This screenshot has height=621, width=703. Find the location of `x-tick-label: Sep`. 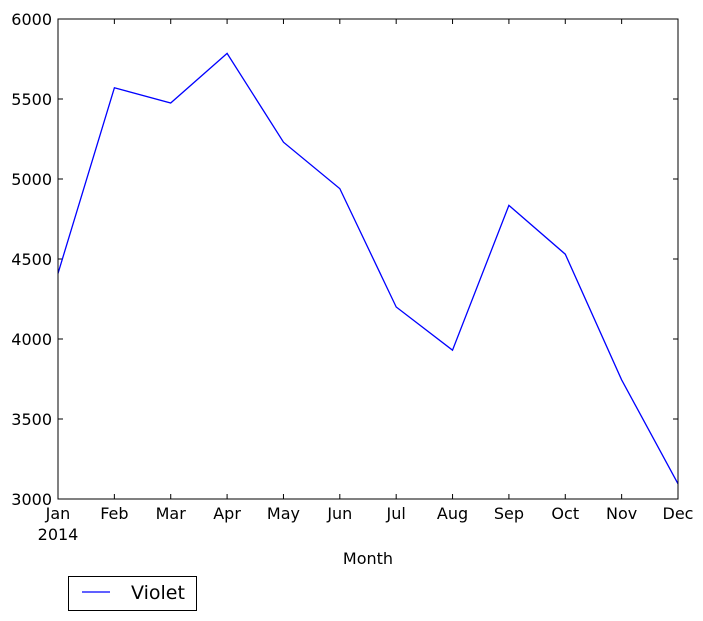

x-tick-label: Sep is located at coordinates (509, 513).